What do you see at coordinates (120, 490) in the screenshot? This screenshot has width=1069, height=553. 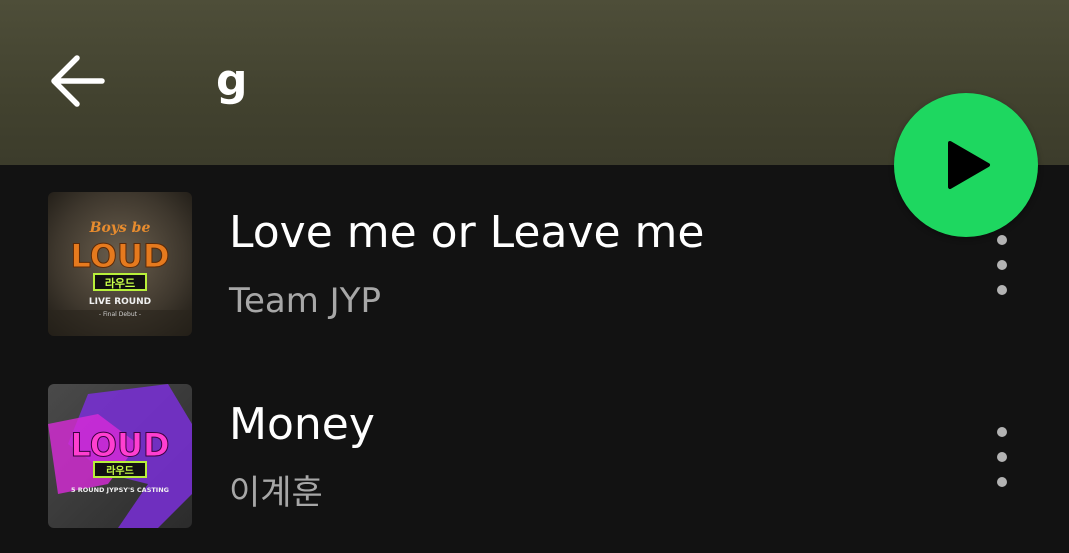 I see `art-line1: 5 ROUND JYPSY'S CASTING` at bounding box center [120, 490].